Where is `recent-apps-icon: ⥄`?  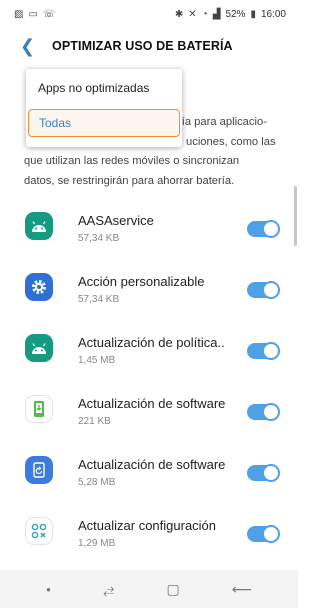
recent-apps-icon: ⥄ is located at coordinates (108, 589).